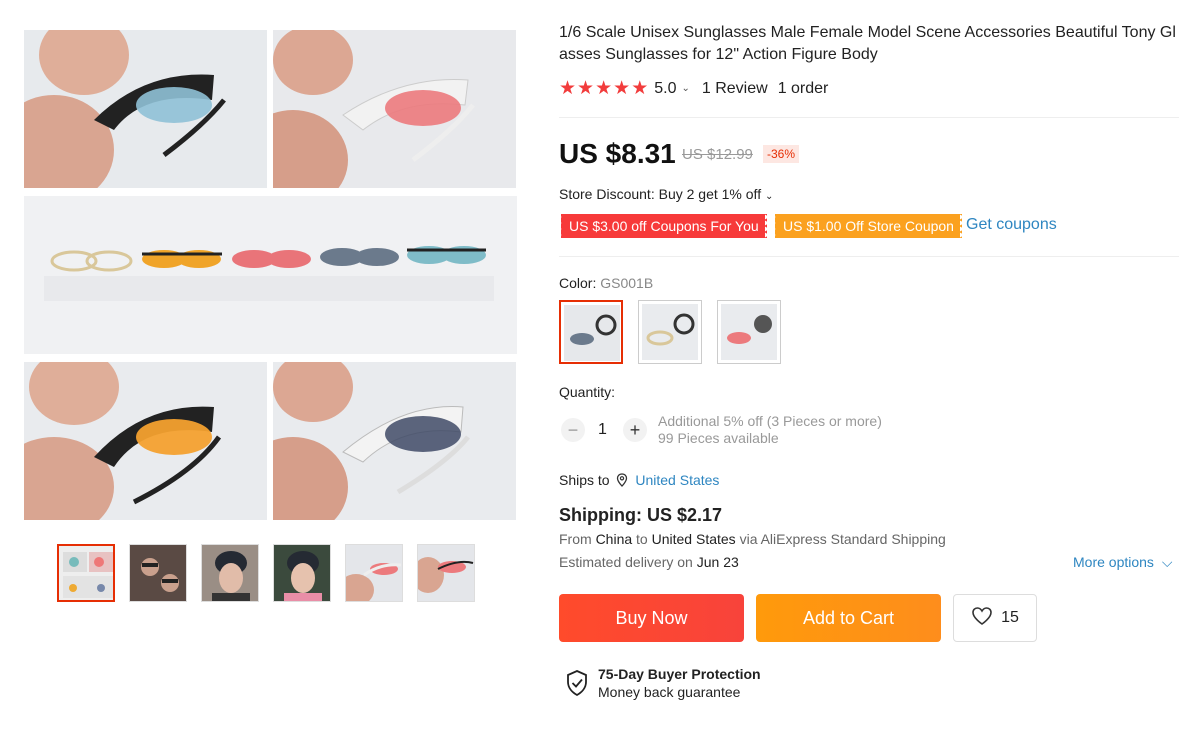 This screenshot has width=1200, height=729. Describe the element at coordinates (575, 539) in the screenshot. I see `from-prefix: From` at that location.